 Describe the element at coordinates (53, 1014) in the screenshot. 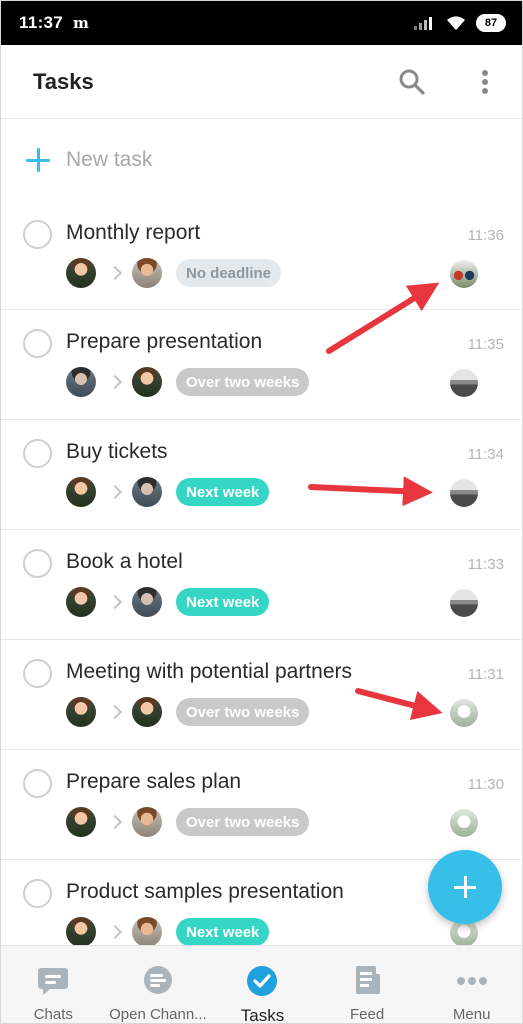

I see `nav-item-label: Chats` at that location.